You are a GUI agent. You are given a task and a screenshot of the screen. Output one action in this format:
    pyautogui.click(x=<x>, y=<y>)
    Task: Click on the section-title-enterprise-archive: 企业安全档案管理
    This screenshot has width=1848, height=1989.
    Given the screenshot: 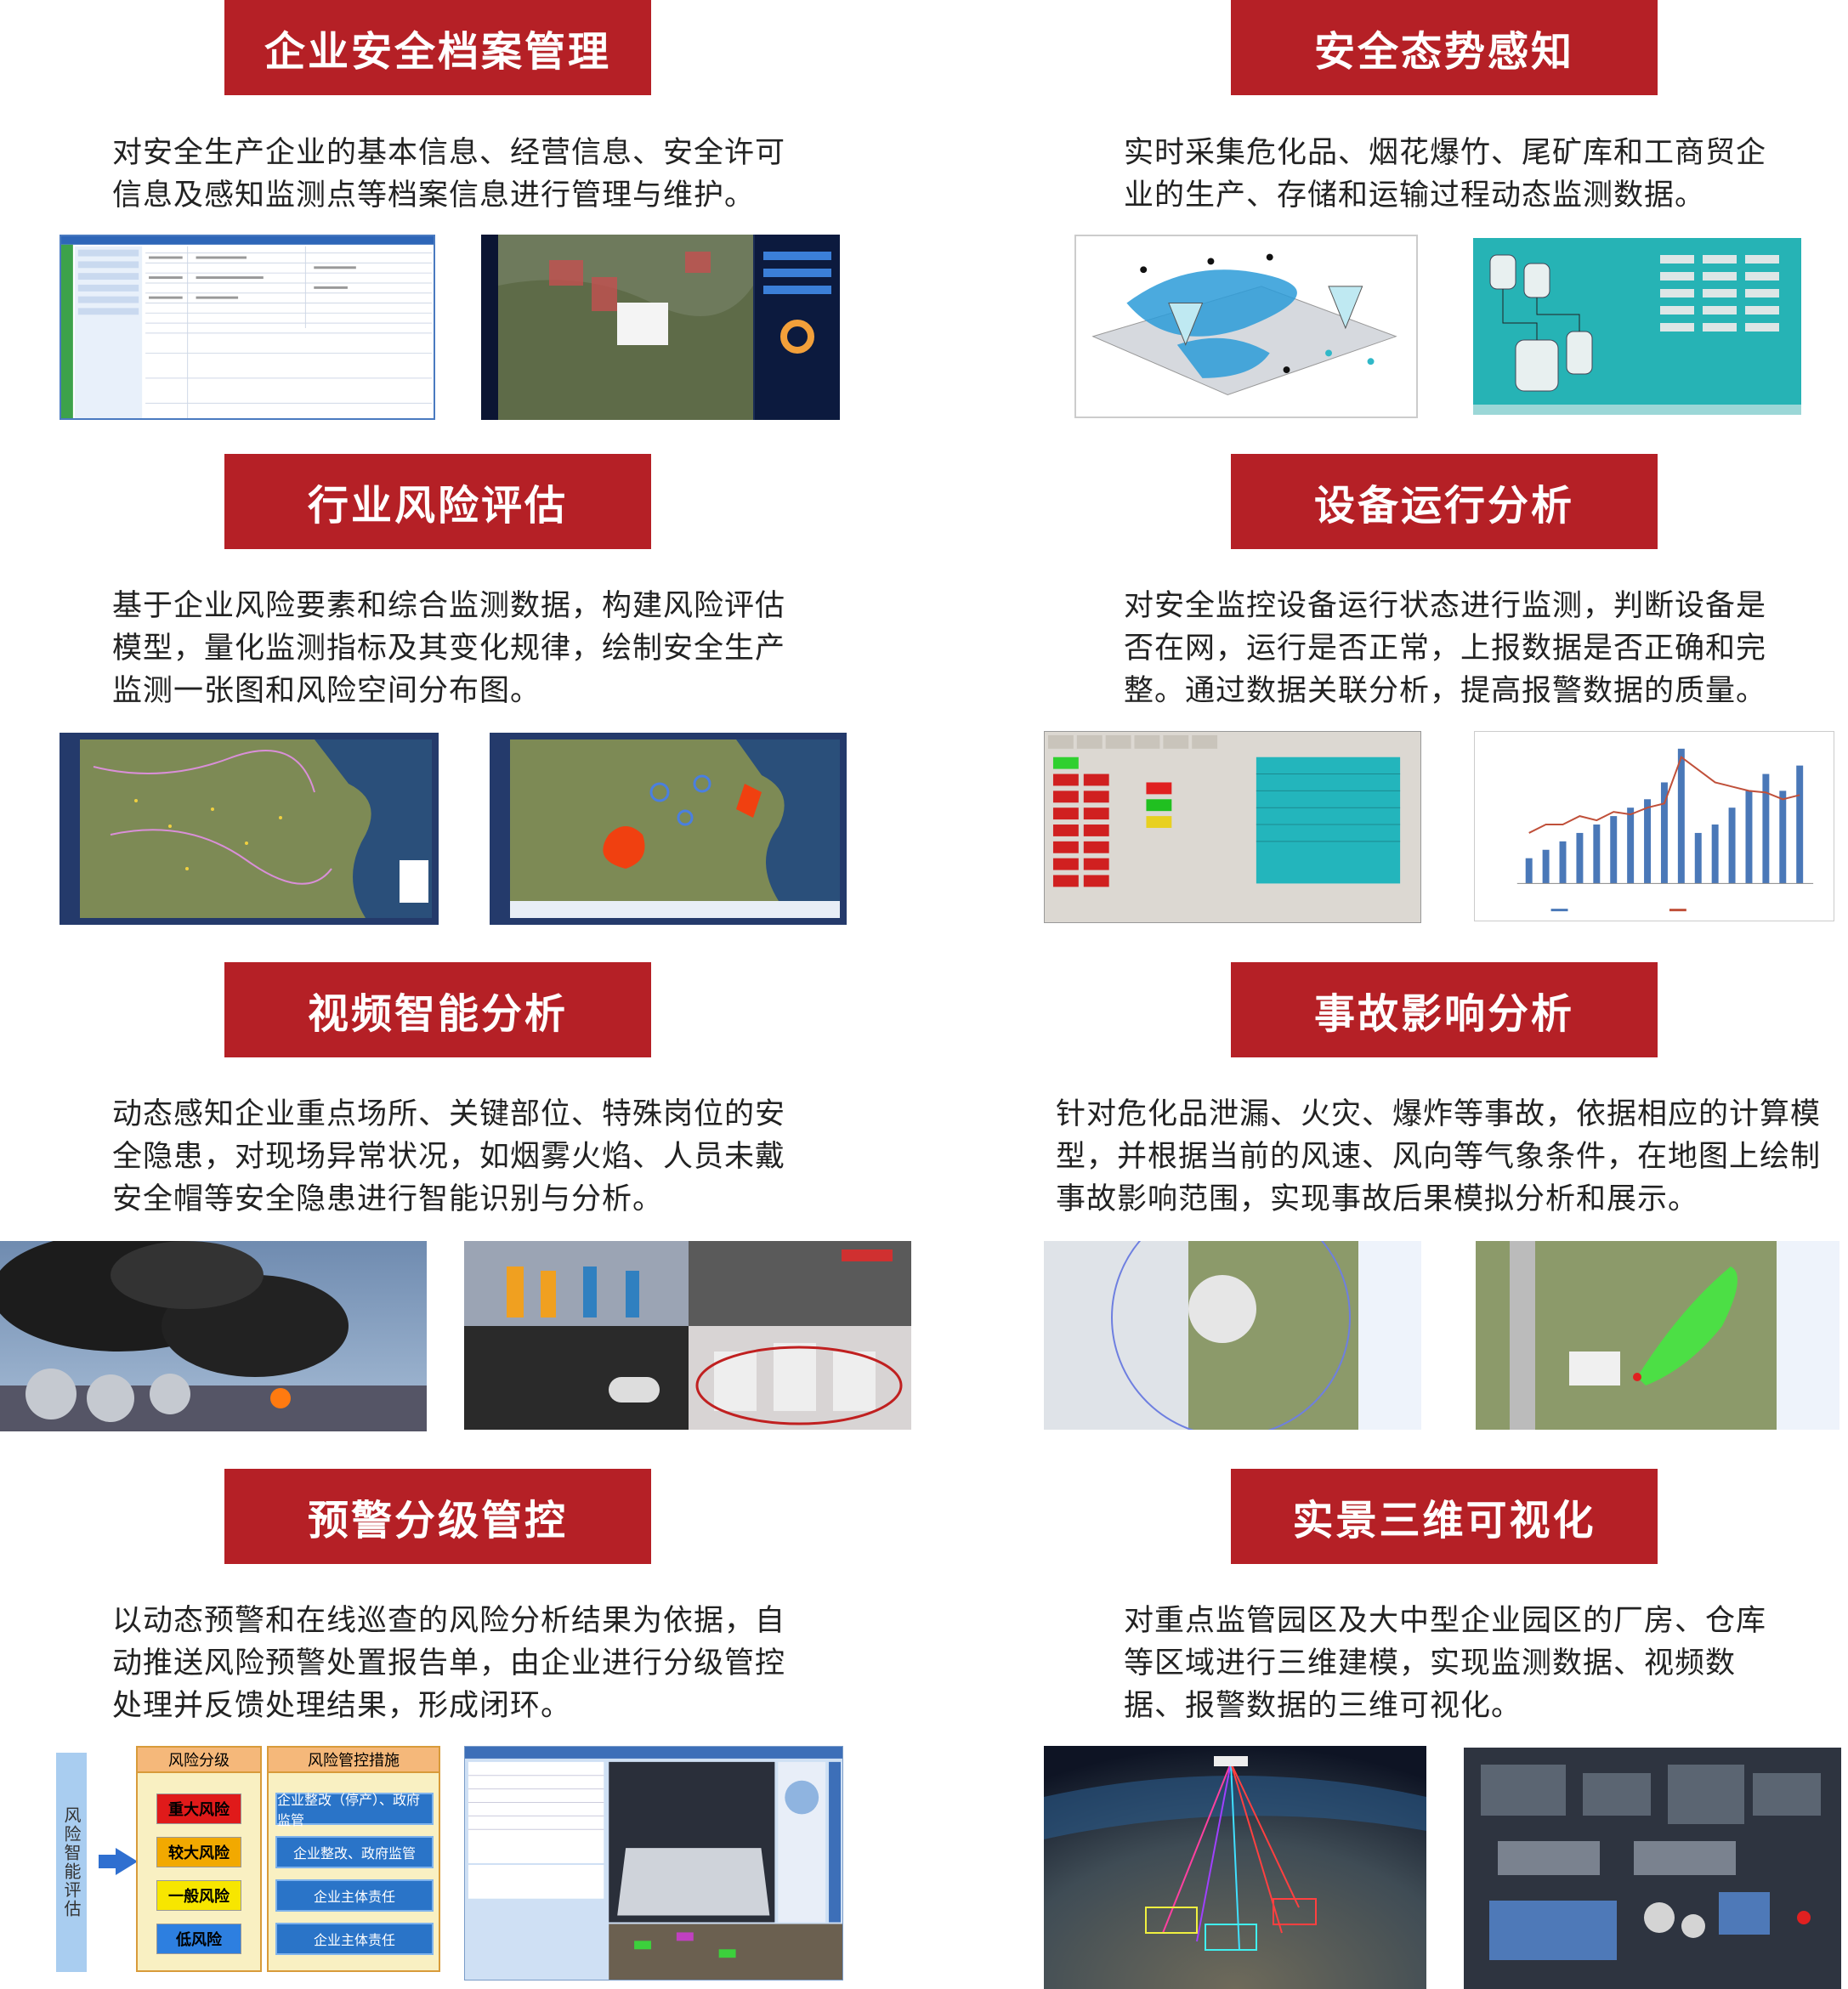 What is the action you would take?
    pyautogui.click(x=437, y=47)
    